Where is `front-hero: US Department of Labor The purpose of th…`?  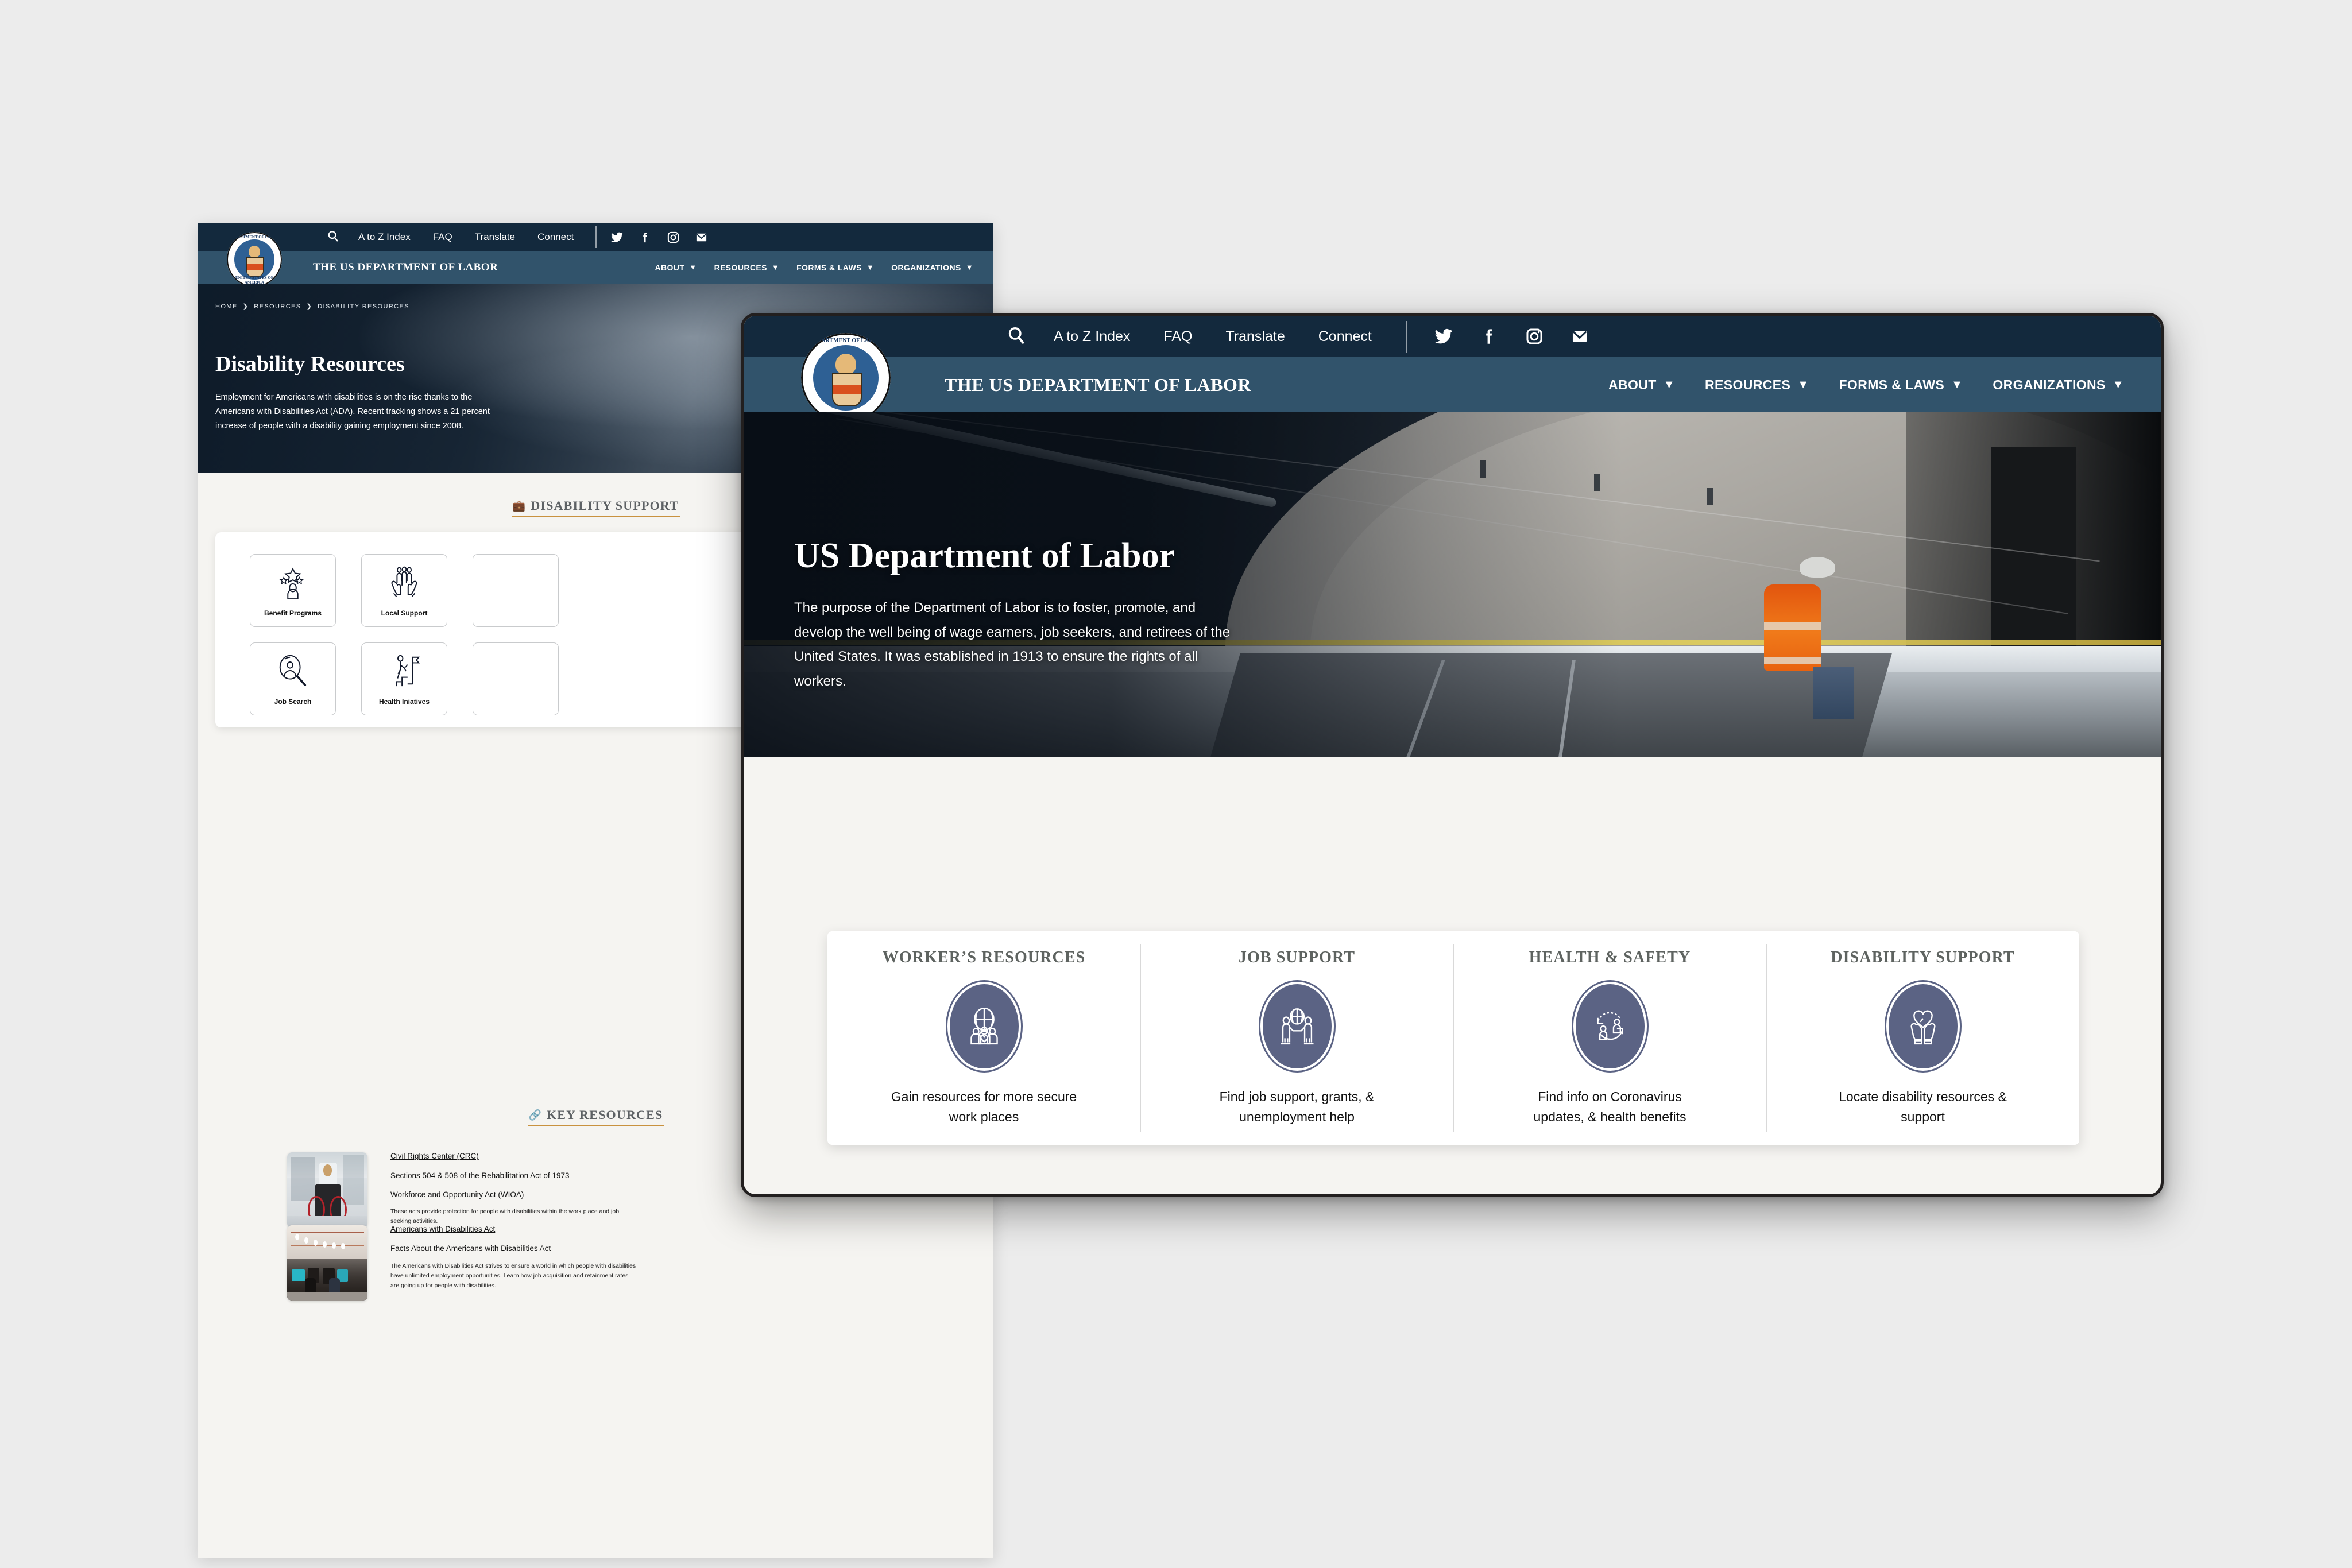 front-hero: US Department of Labor The purpose of th… is located at coordinates (1452, 584).